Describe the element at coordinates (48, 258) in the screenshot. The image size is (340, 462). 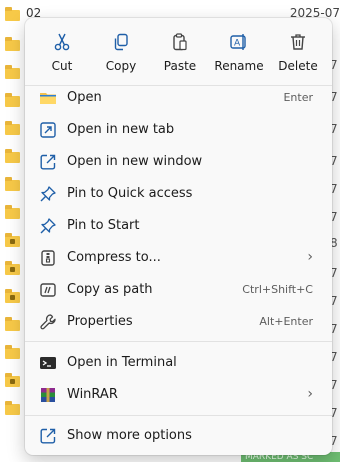
I see `archive-icon` at that location.